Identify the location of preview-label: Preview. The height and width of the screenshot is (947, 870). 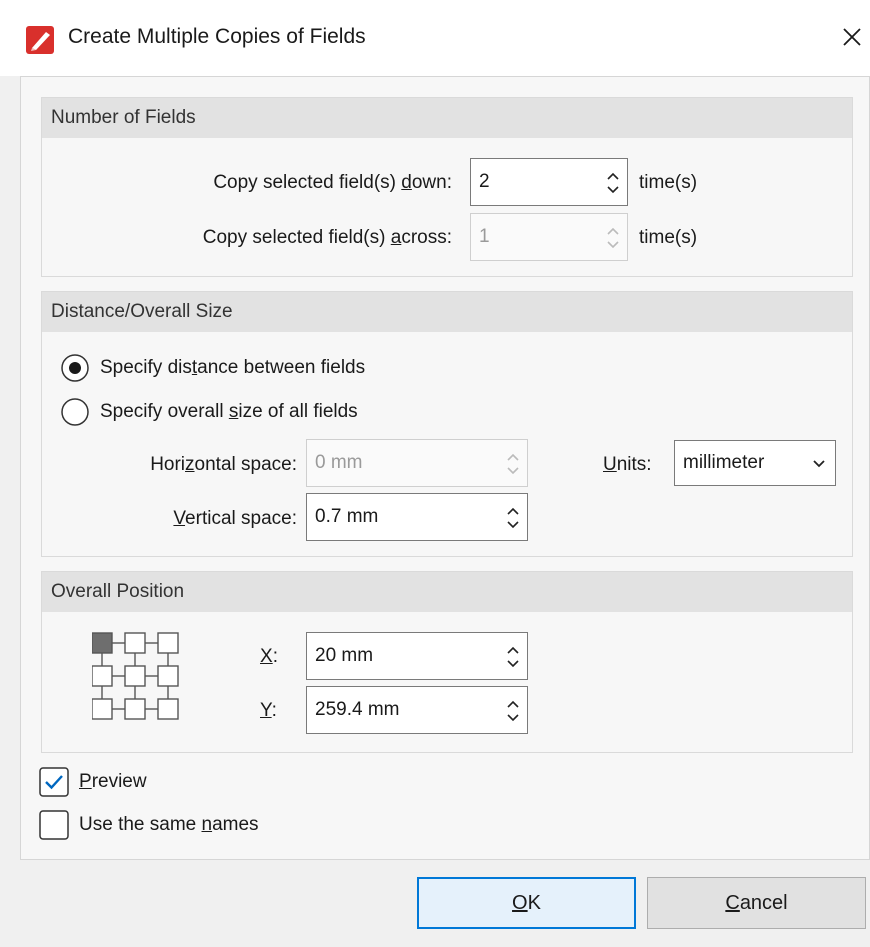
(113, 782).